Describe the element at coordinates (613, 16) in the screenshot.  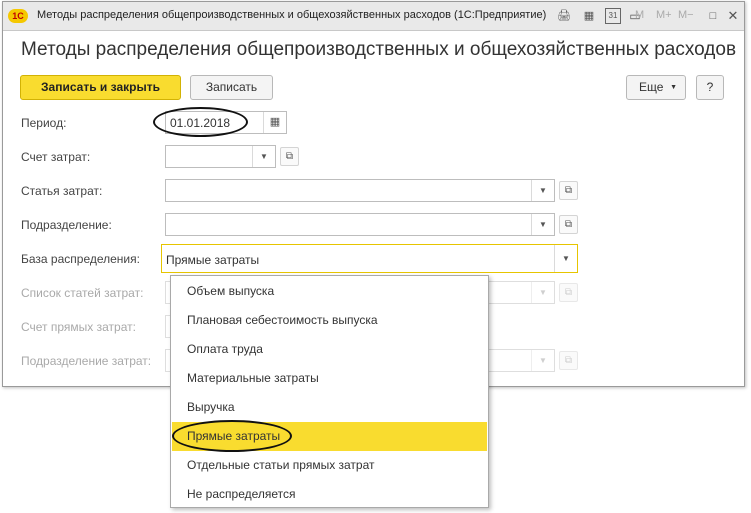
I see `calendar-icon: 31` at that location.